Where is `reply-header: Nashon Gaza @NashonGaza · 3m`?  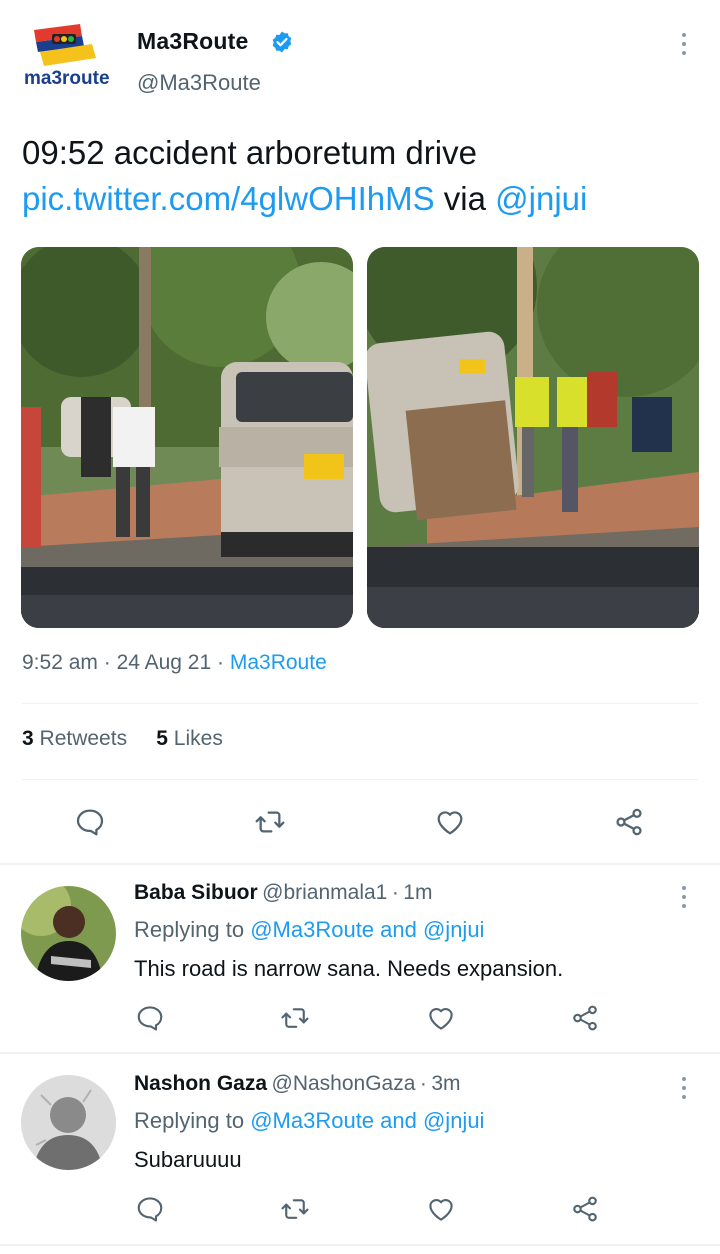 reply-header: Nashon Gaza @NashonGaza · 3m is located at coordinates (404, 1084).